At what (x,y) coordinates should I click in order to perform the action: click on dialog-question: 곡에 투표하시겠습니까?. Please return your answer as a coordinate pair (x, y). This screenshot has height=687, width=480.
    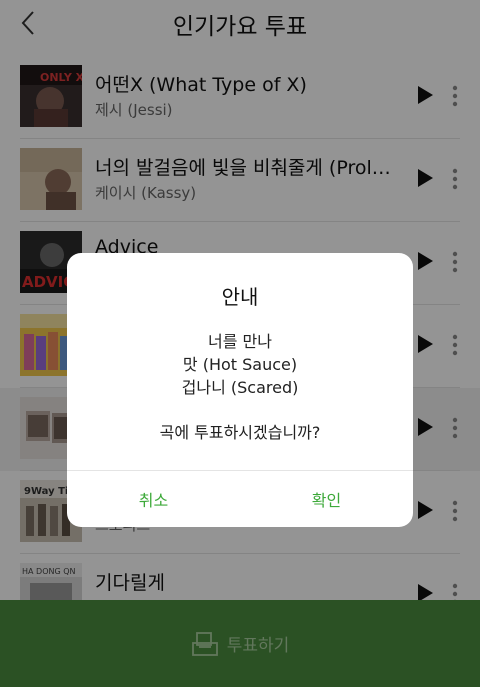
    Looking at the image, I should click on (240, 432).